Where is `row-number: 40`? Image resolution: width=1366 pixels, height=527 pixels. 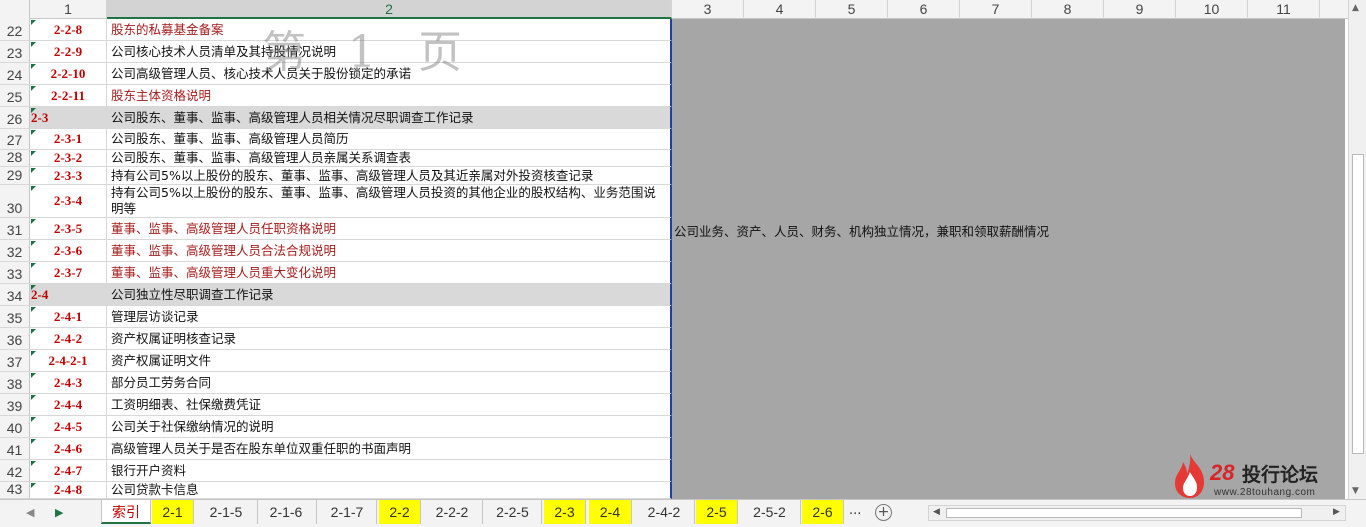 row-number: 40 is located at coordinates (15, 427).